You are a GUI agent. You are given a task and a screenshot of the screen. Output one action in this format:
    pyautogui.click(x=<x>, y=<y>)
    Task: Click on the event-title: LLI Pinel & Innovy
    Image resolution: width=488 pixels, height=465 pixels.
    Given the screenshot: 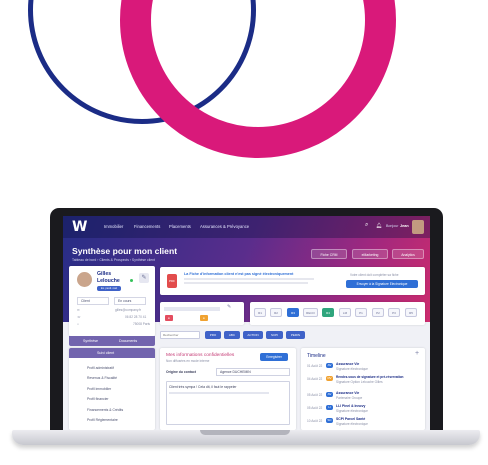 What is the action you would take?
    pyautogui.click(x=351, y=406)
    